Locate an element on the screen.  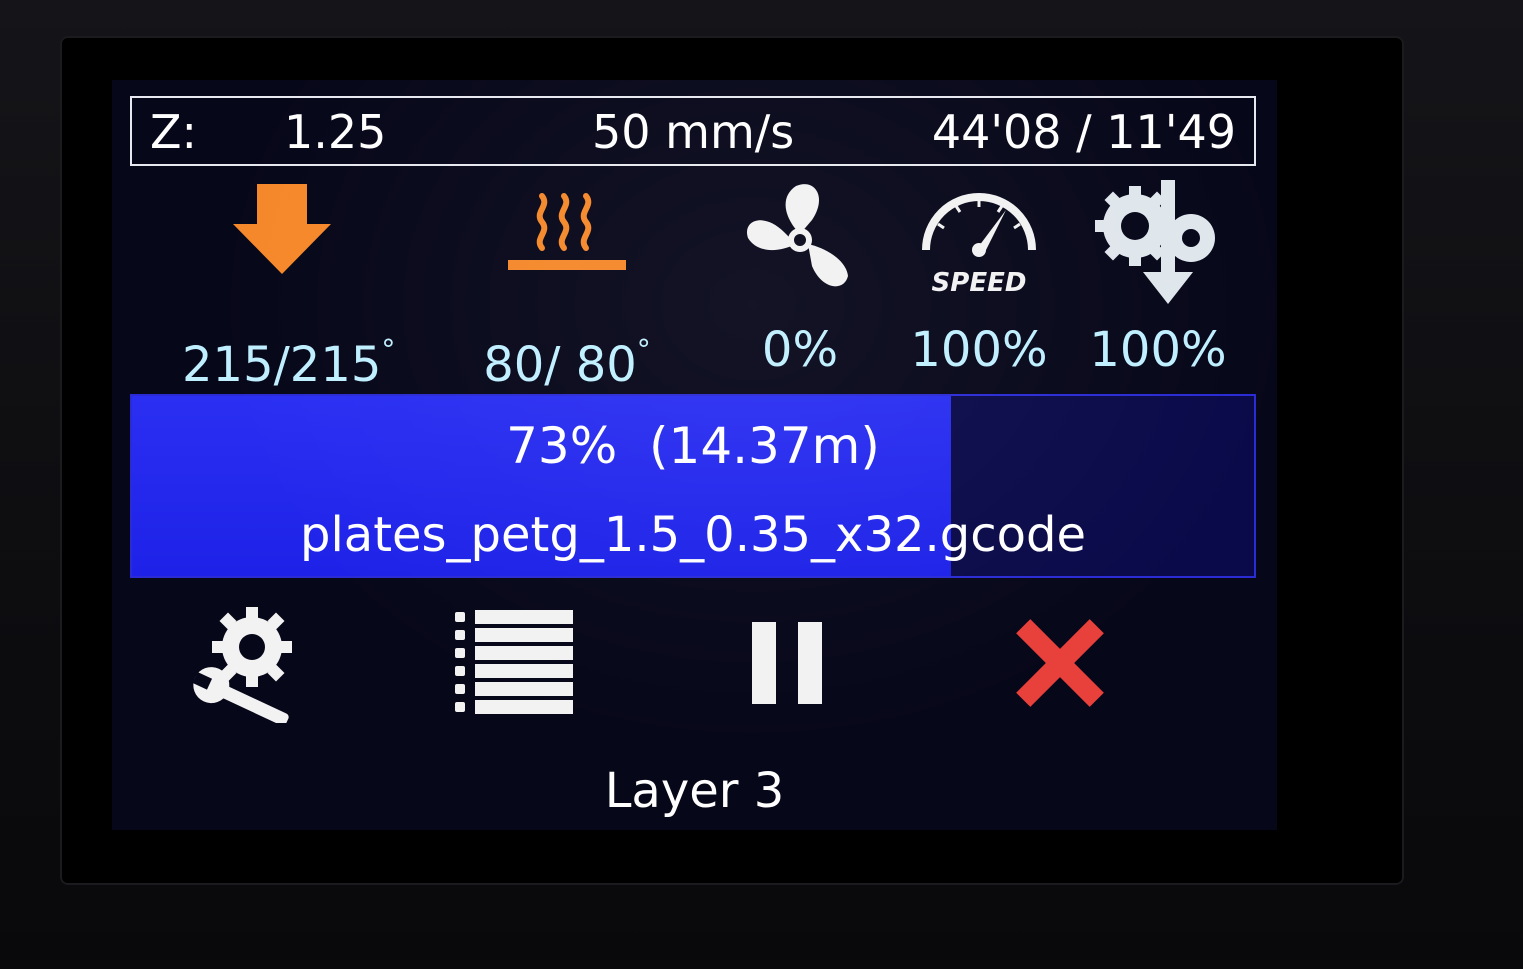
print-filename: plates_petg_1.5_0.35_x32.gcode is located at coordinates (693, 535).